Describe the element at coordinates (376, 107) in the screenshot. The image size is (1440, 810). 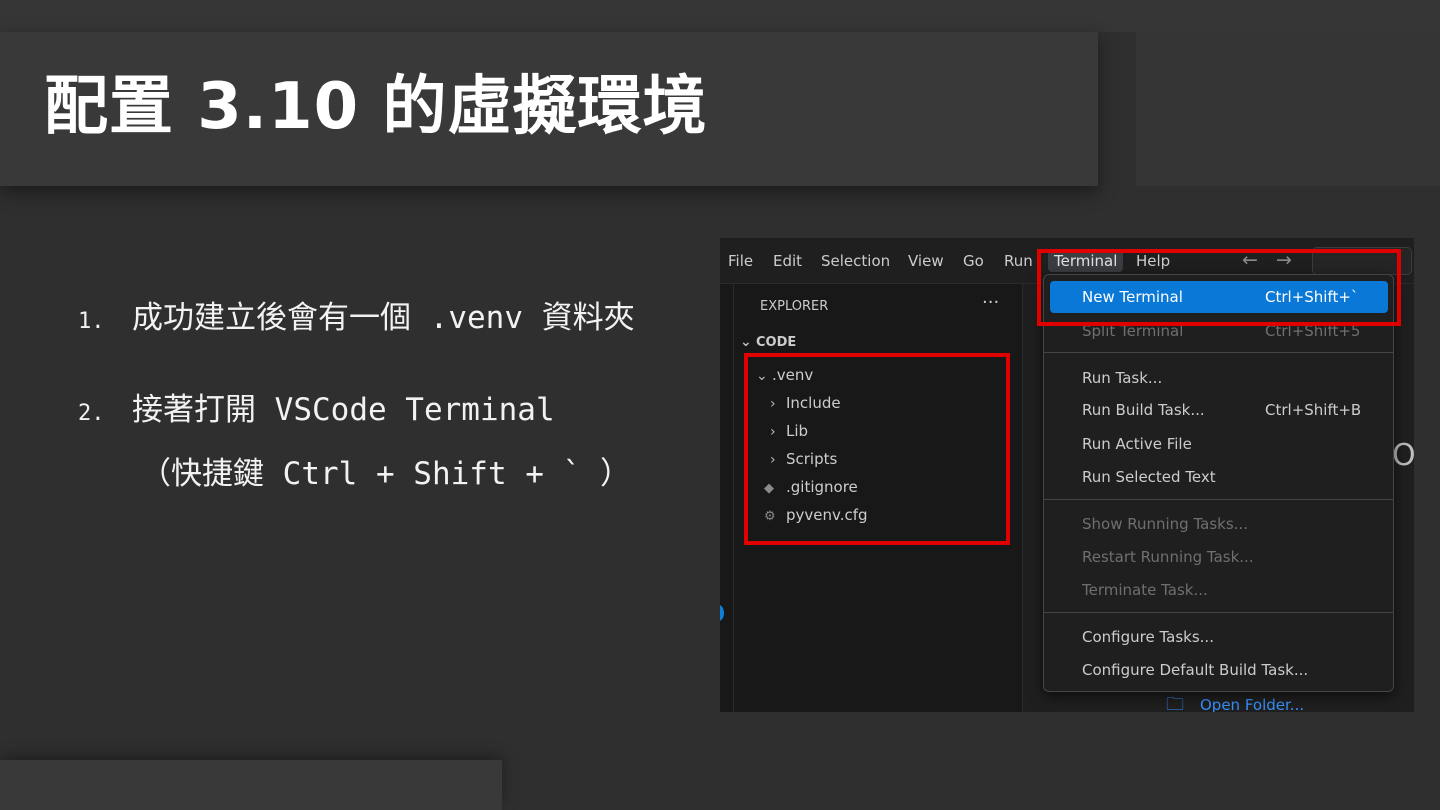
I see `slide-title: 配置 3.10 的虛擬環境` at that location.